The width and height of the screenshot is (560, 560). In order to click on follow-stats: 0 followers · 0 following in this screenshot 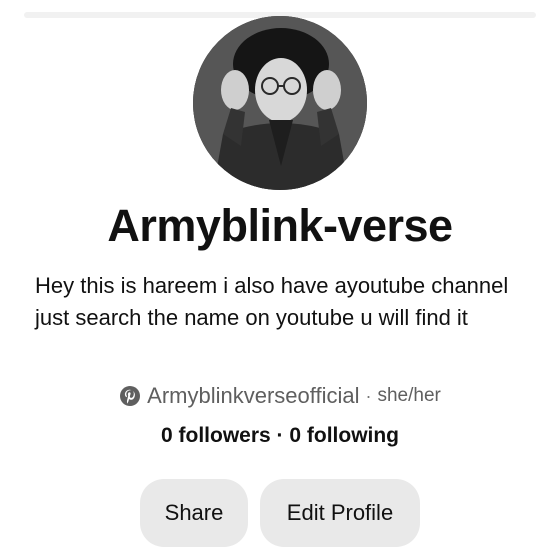, I will do `click(280, 436)`.